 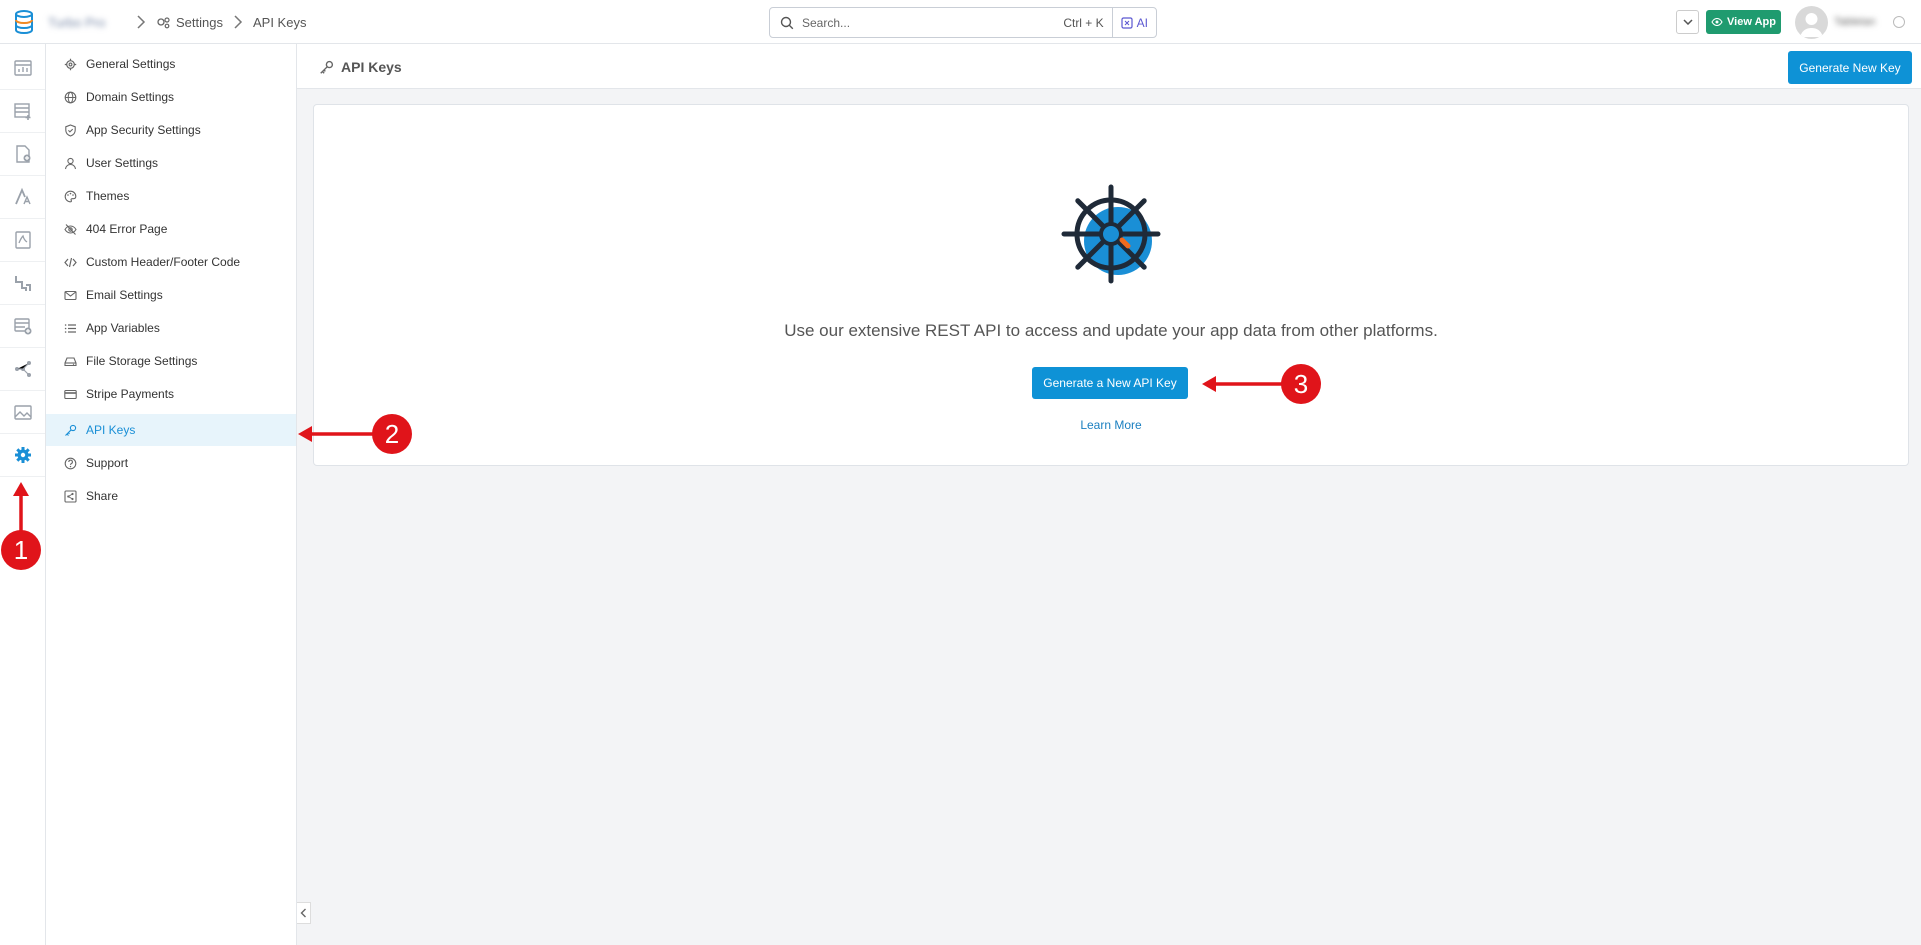 I want to click on sidebar-item-domain-settings: Domain Settings, so click(x=171, y=97).